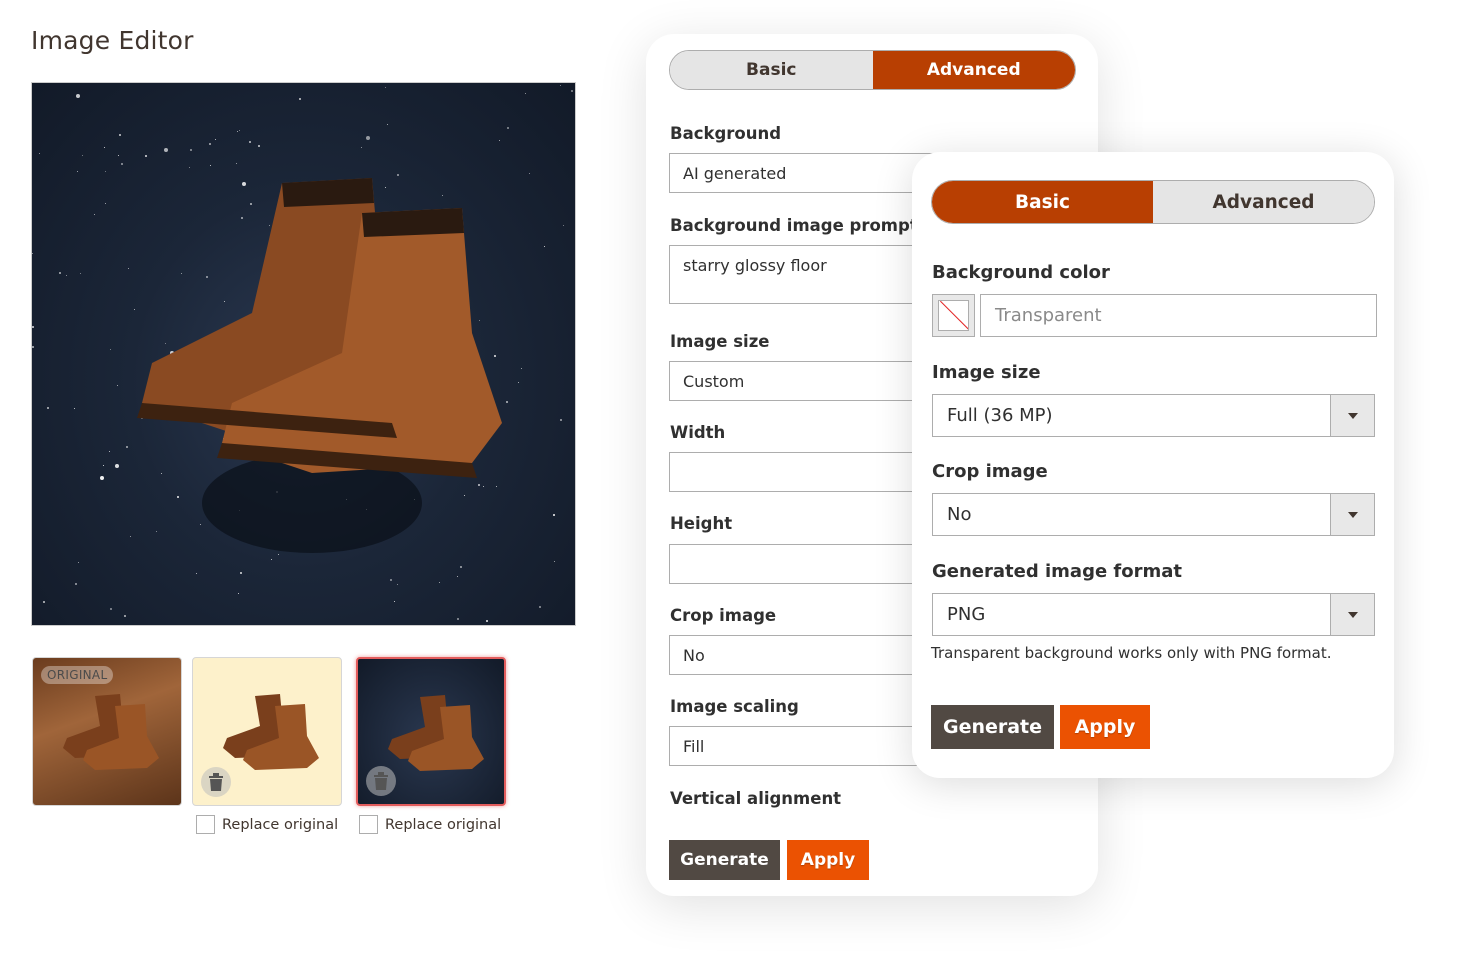  Describe the element at coordinates (726, 133) in the screenshot. I see `background-label: Background` at that location.